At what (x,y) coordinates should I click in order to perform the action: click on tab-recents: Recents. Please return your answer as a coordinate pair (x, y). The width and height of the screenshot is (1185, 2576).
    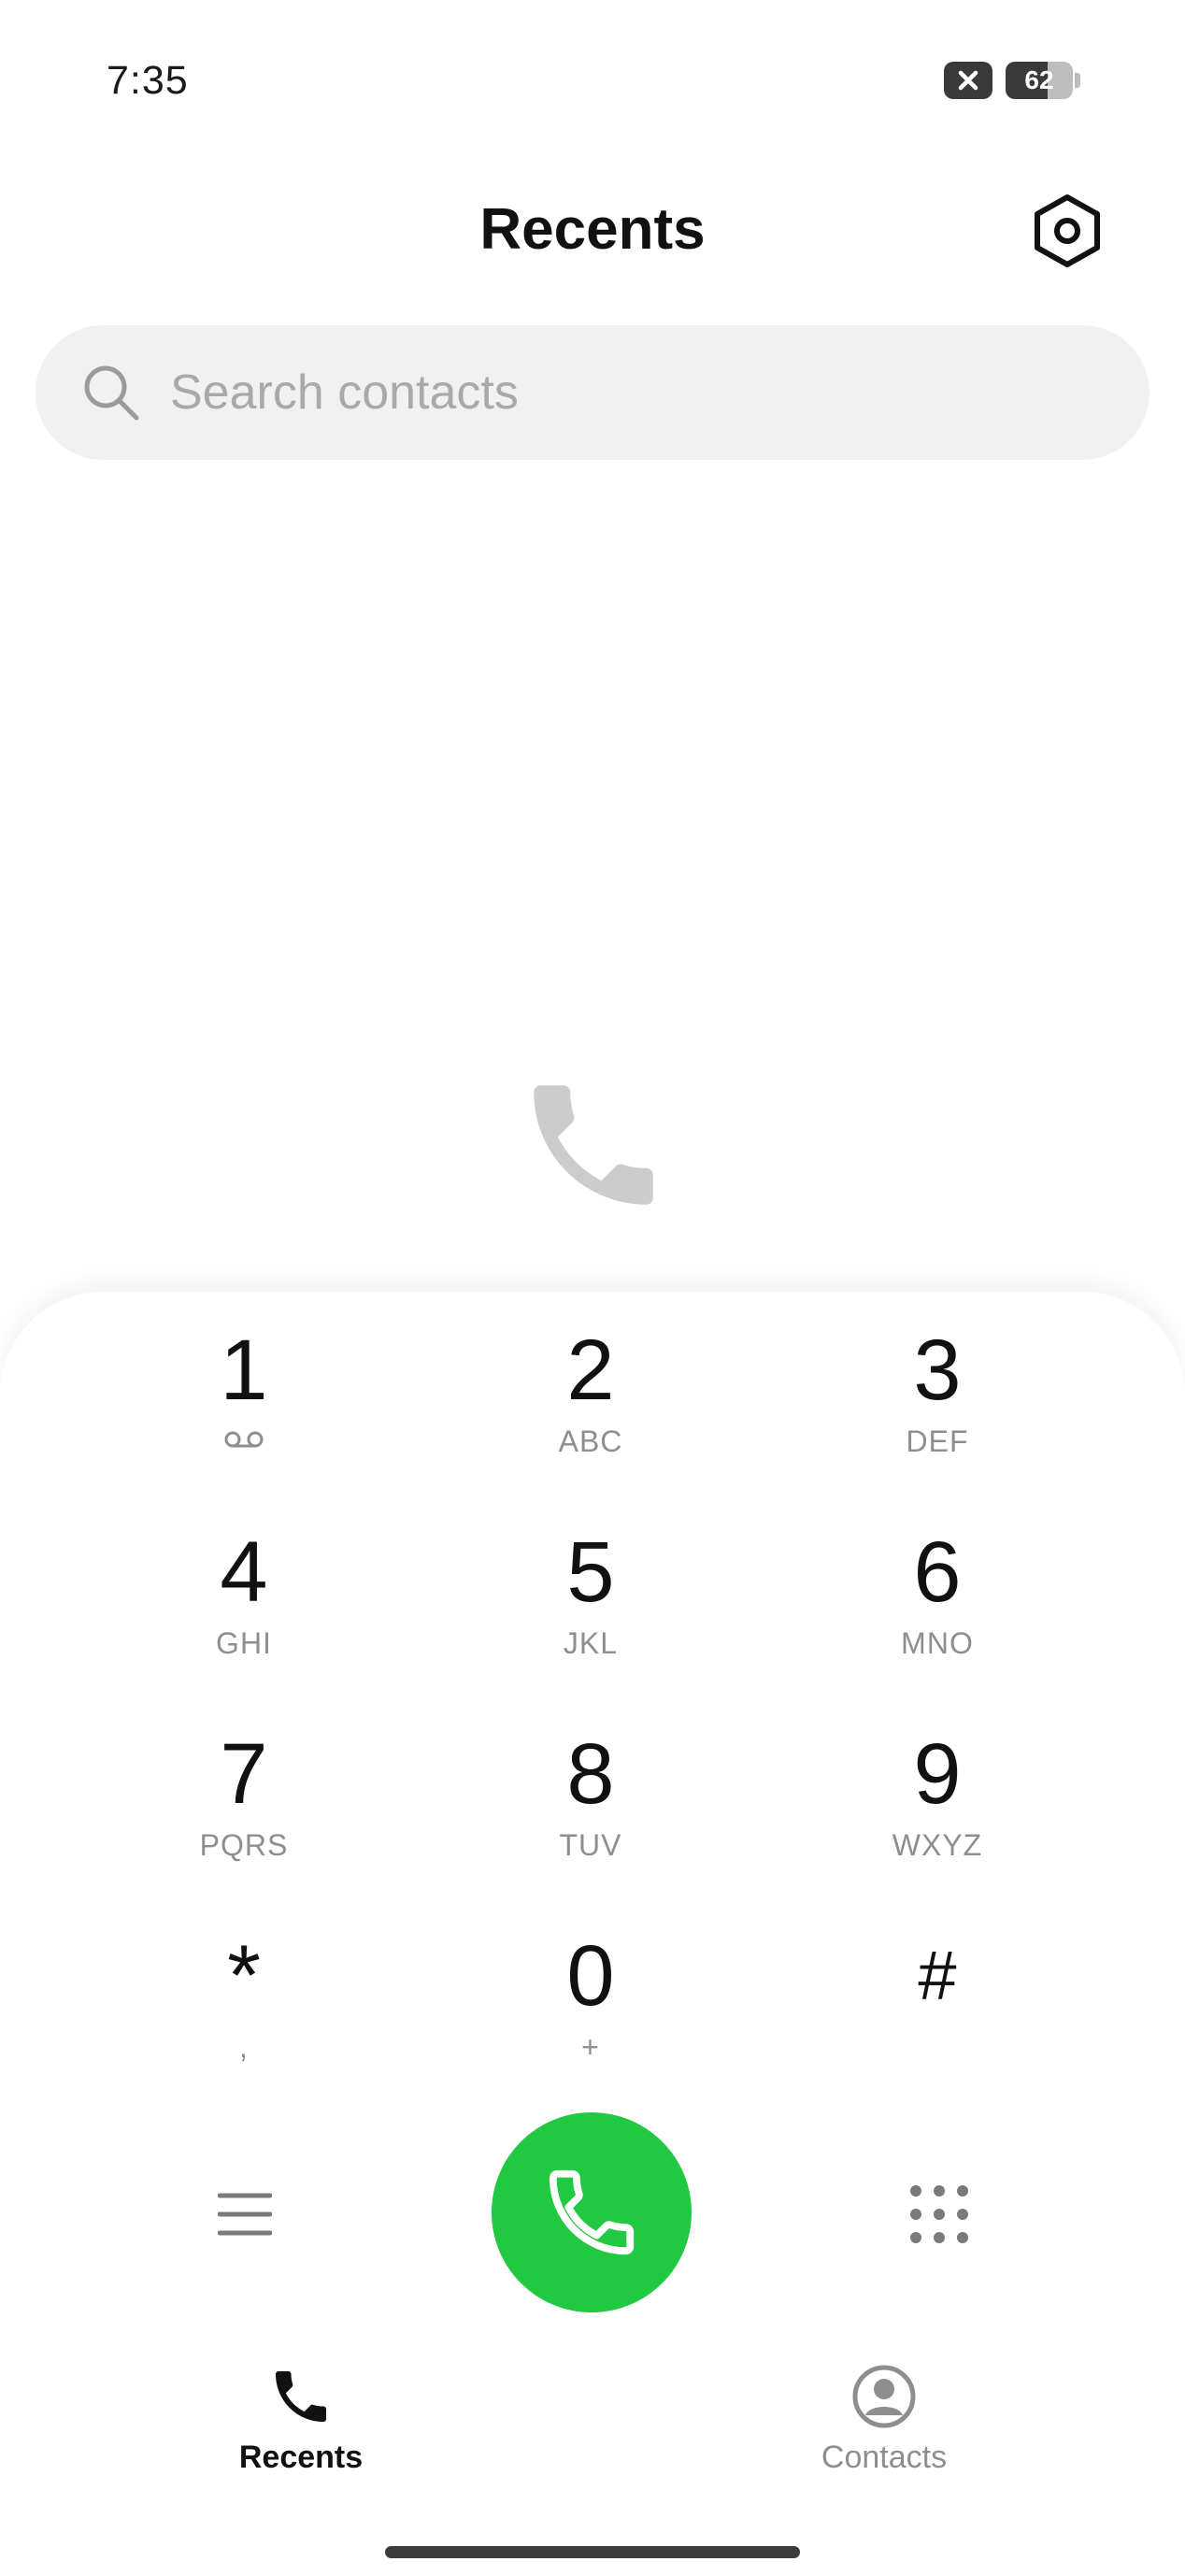
    Looking at the image, I should click on (300, 2419).